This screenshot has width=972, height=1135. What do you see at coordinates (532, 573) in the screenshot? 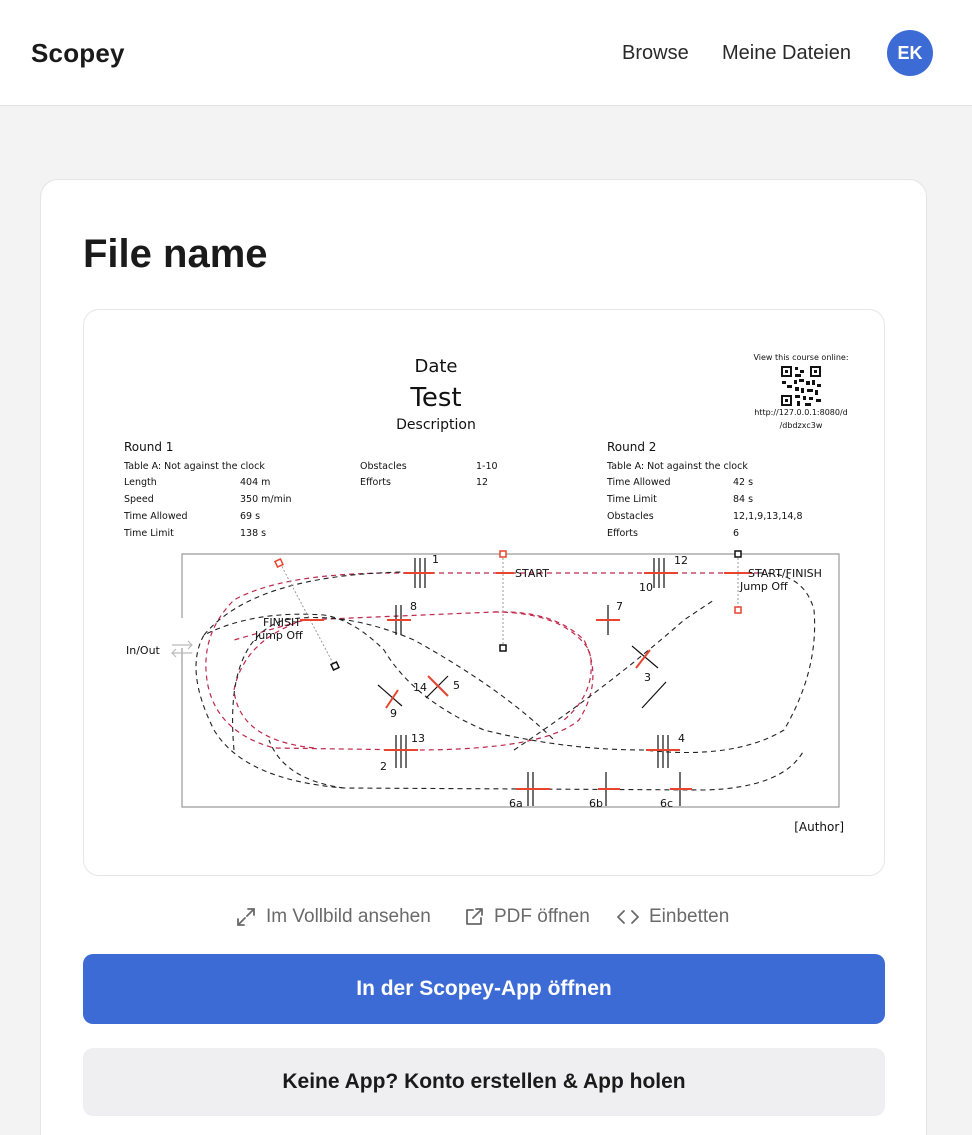
I see `start-label: START` at bounding box center [532, 573].